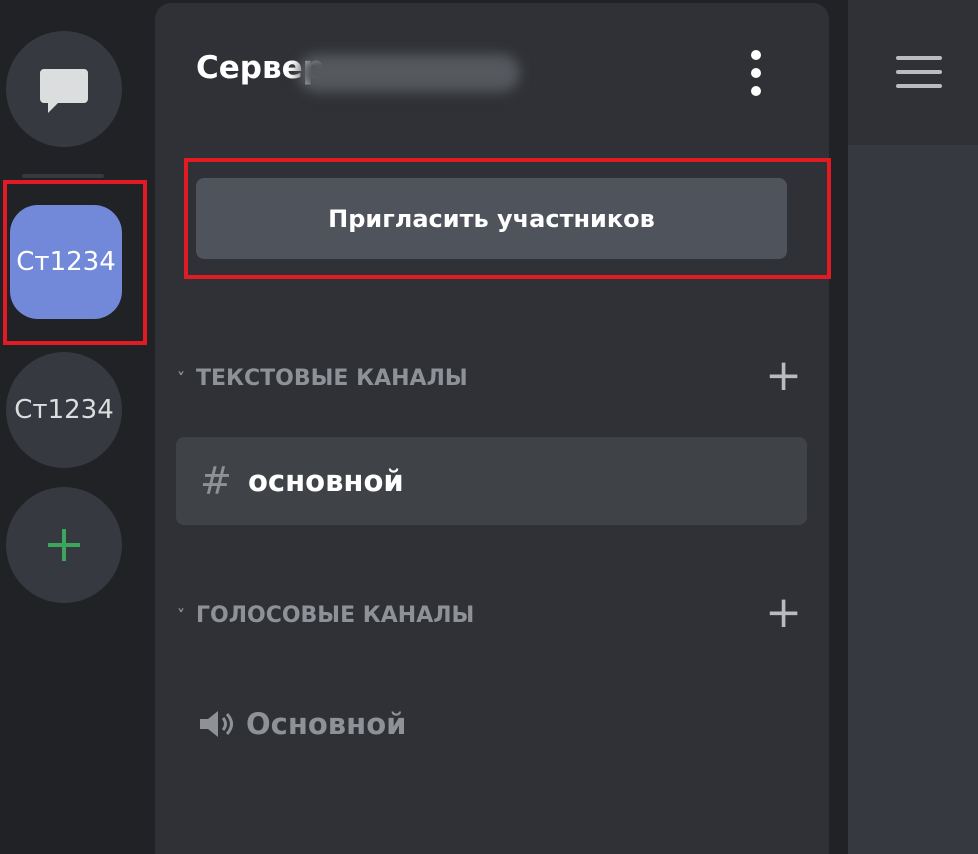 This screenshot has height=854, width=978. What do you see at coordinates (491, 481) in the screenshot?
I see `channel-item-text: # основной` at bounding box center [491, 481].